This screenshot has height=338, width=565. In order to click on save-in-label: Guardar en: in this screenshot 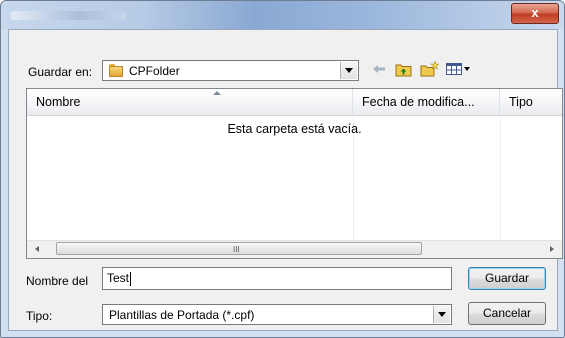, I will do `click(60, 72)`.